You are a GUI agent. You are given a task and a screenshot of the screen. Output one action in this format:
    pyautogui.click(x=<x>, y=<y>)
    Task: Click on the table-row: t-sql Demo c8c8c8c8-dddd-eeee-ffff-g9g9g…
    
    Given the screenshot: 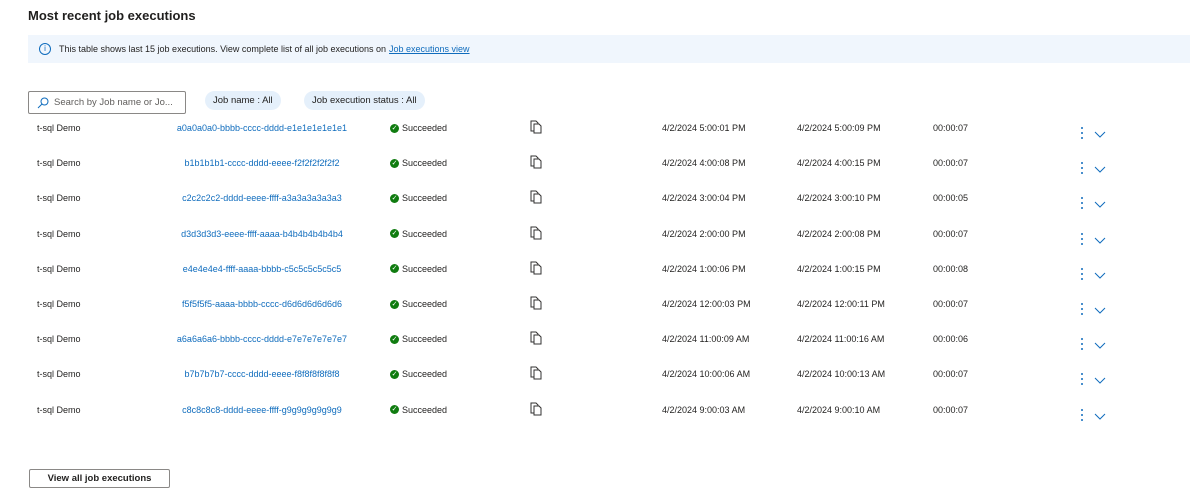 What is the action you would take?
    pyautogui.click(x=595, y=413)
    